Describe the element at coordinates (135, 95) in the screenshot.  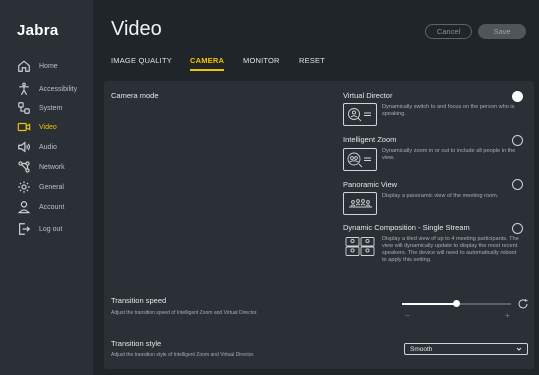
I see `camera-mode-label: Camera mode` at that location.